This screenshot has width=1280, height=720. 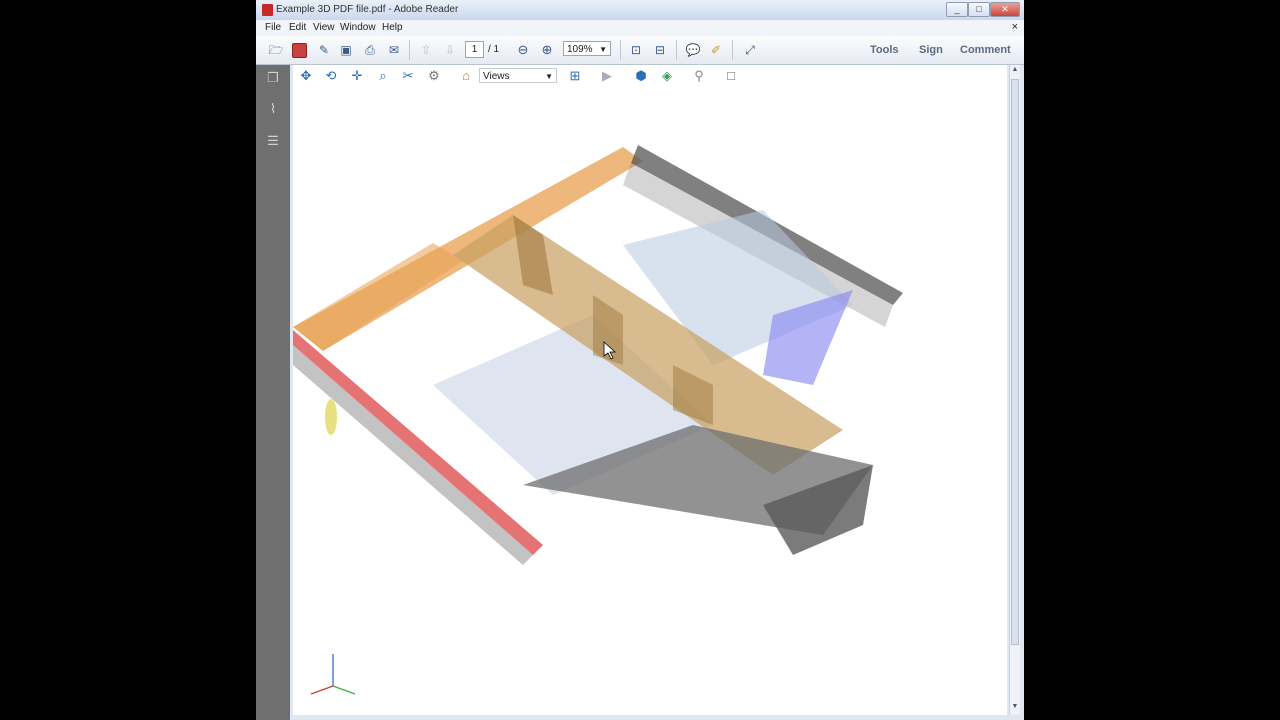 I want to click on axis-y-line, so click(x=344, y=690).